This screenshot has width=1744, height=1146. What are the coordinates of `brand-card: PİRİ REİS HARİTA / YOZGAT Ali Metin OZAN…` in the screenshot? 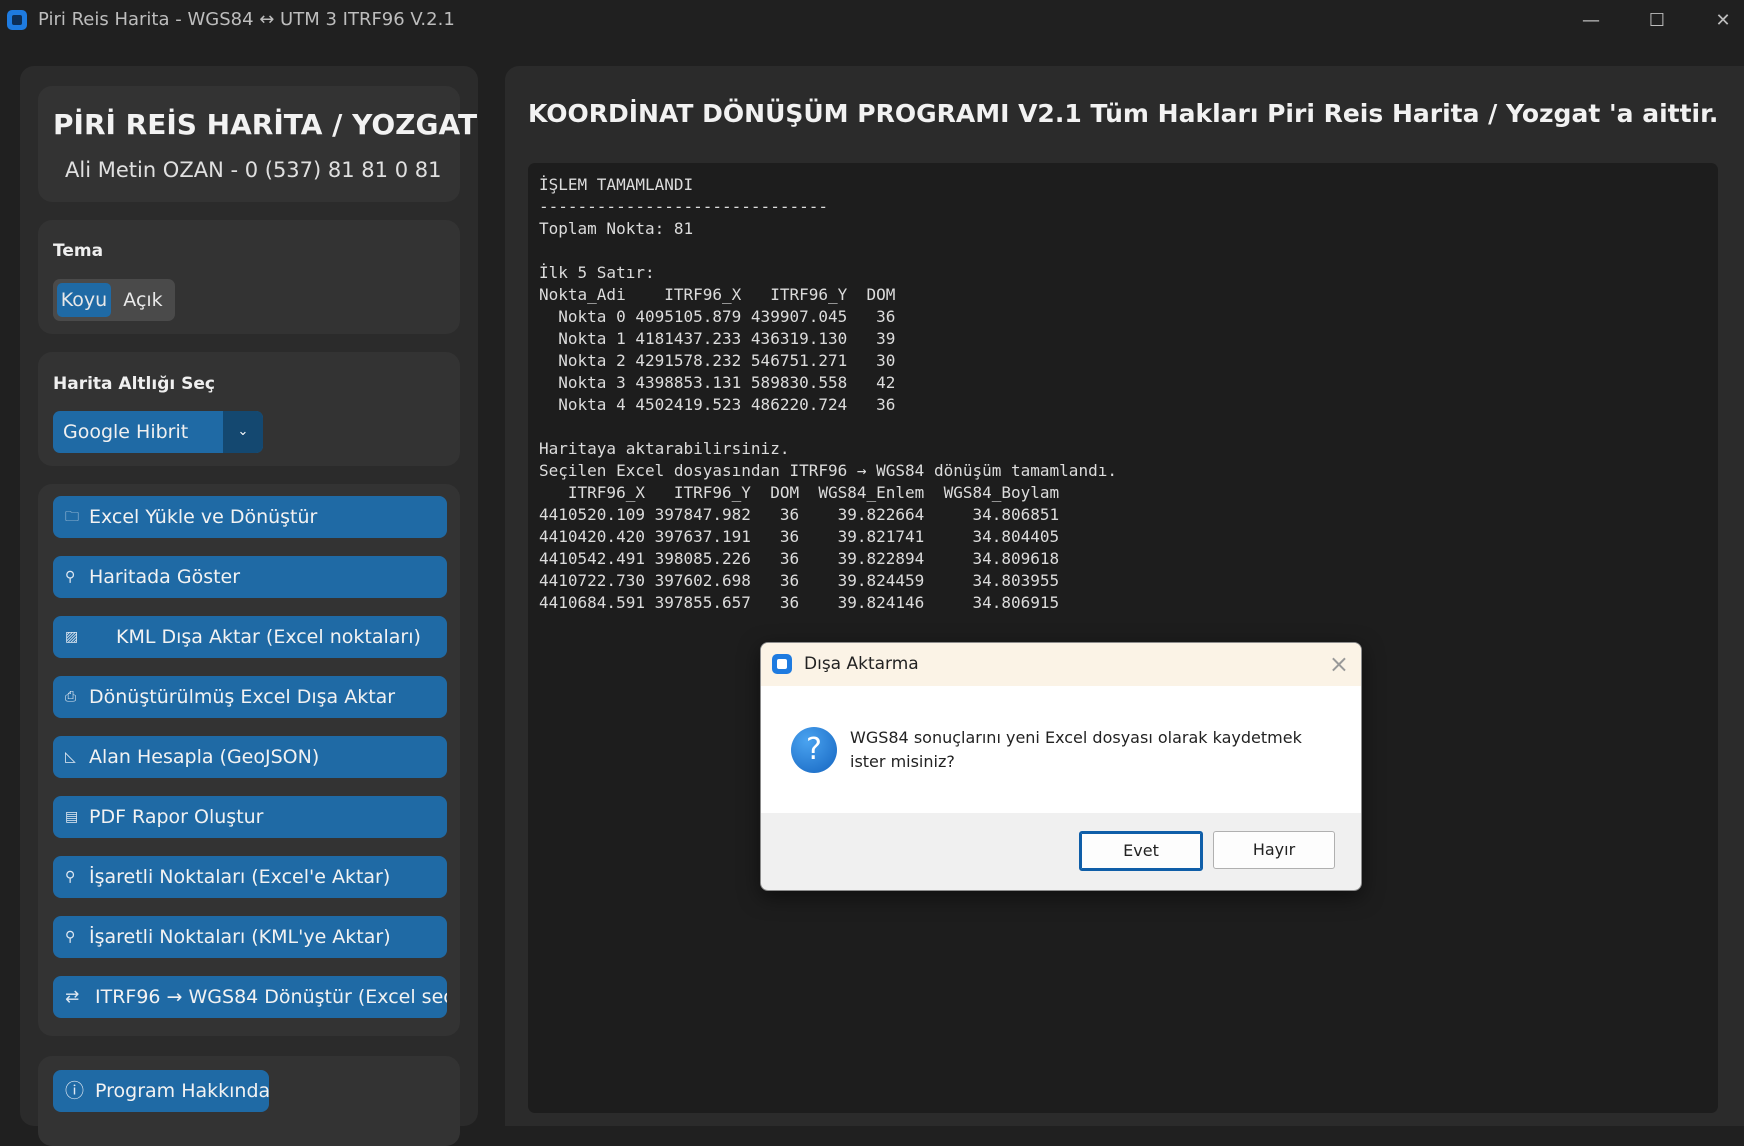 It's located at (257, 144).